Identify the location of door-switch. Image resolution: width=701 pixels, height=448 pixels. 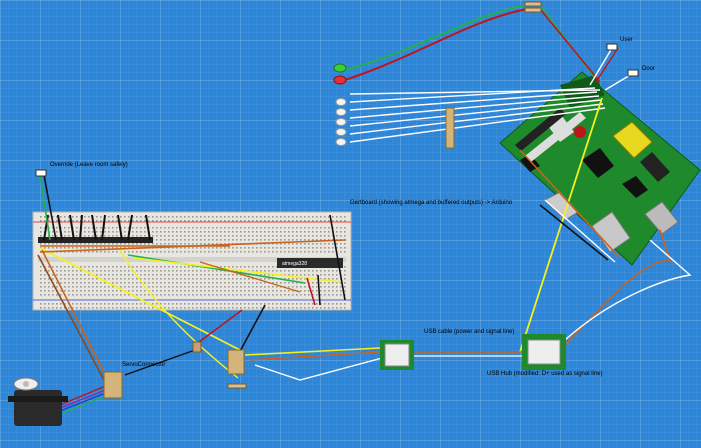
(633, 73).